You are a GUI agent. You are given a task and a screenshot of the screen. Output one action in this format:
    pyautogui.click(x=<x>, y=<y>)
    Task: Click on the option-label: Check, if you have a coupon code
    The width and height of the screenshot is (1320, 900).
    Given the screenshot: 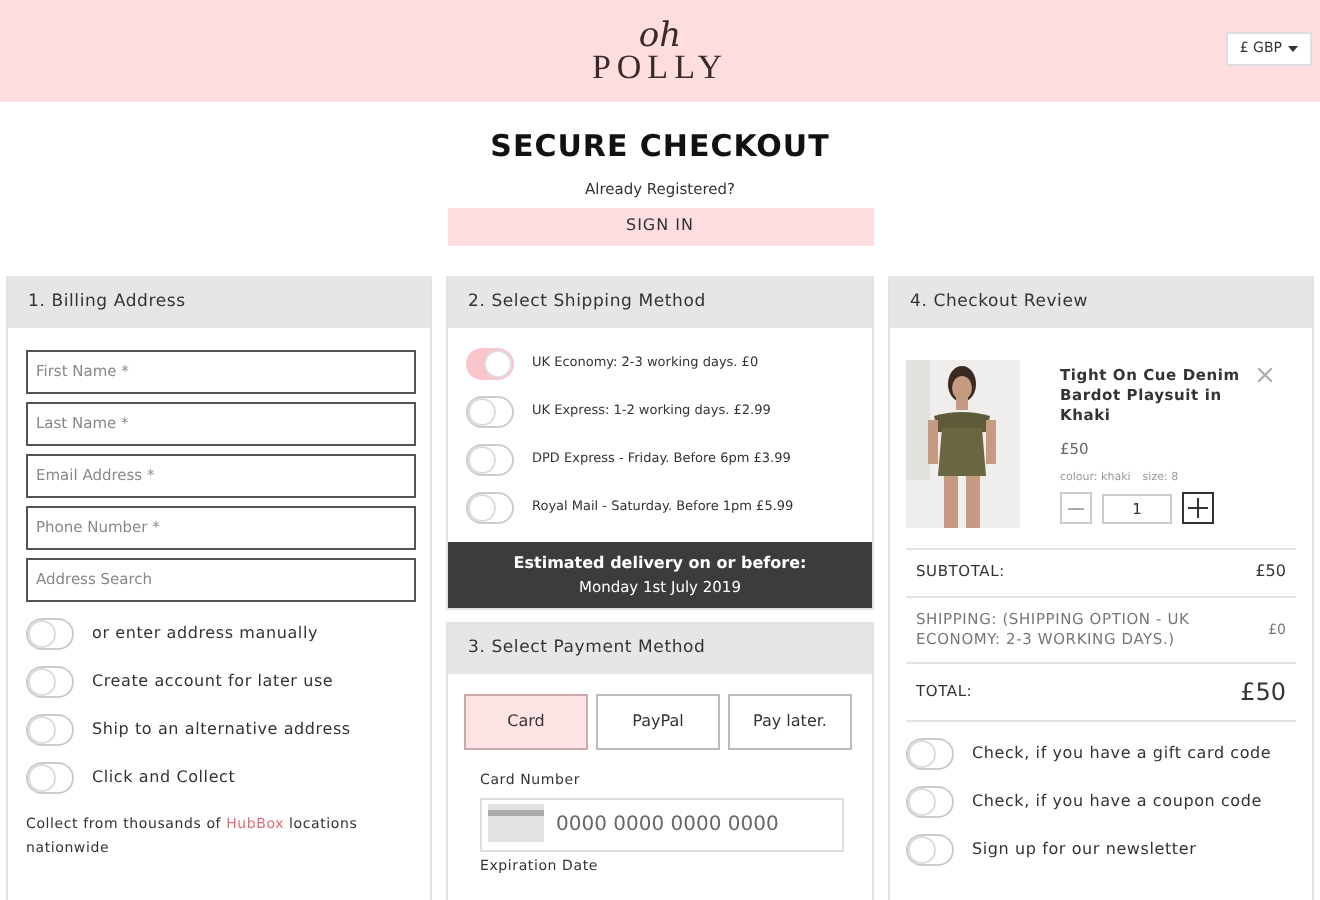 What is the action you would take?
    pyautogui.click(x=1117, y=801)
    